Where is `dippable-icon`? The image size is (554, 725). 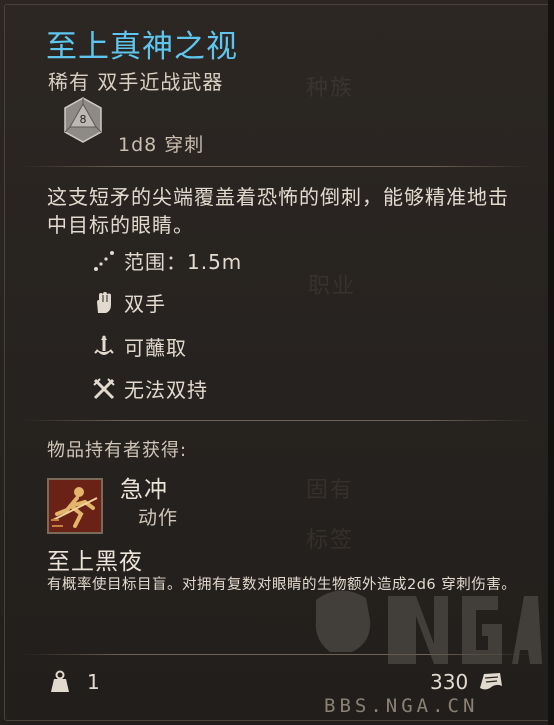 dippable-icon is located at coordinates (104, 347).